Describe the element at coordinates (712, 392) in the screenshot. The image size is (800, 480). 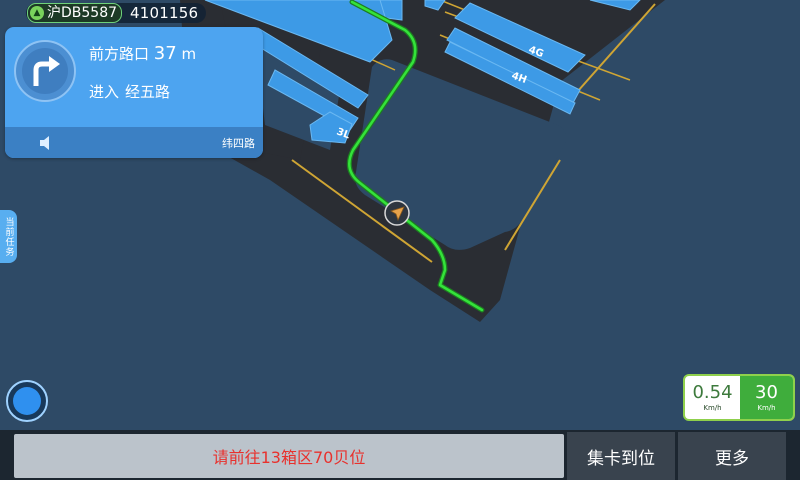
I see `current-speed-value: 0.54` at that location.